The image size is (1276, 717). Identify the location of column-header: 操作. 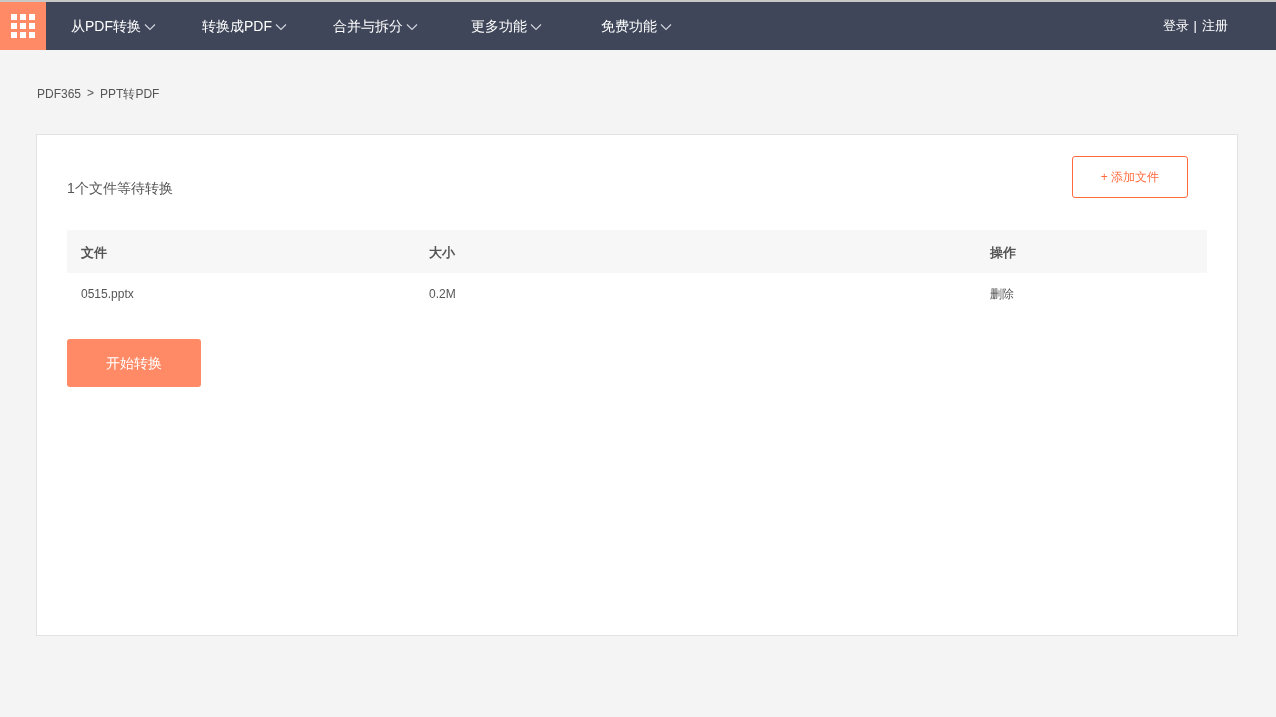
(1003, 252).